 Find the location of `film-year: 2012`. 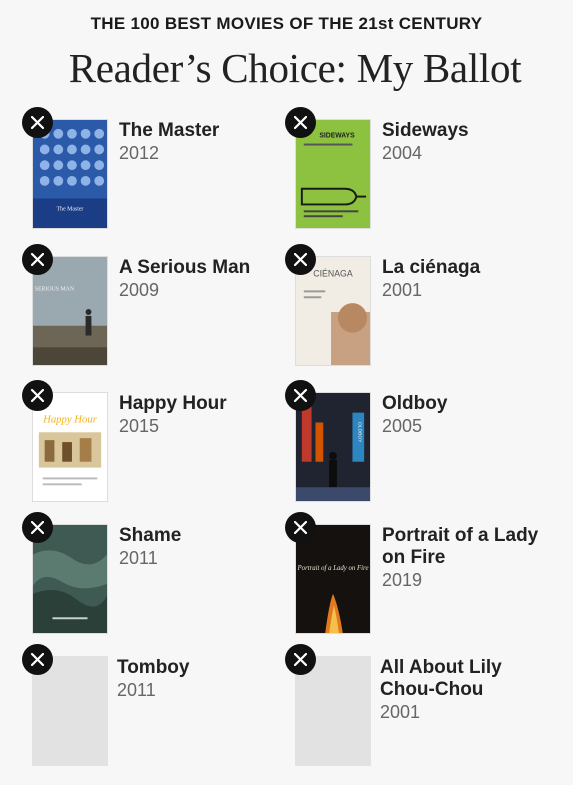

film-year: 2012 is located at coordinates (139, 153).